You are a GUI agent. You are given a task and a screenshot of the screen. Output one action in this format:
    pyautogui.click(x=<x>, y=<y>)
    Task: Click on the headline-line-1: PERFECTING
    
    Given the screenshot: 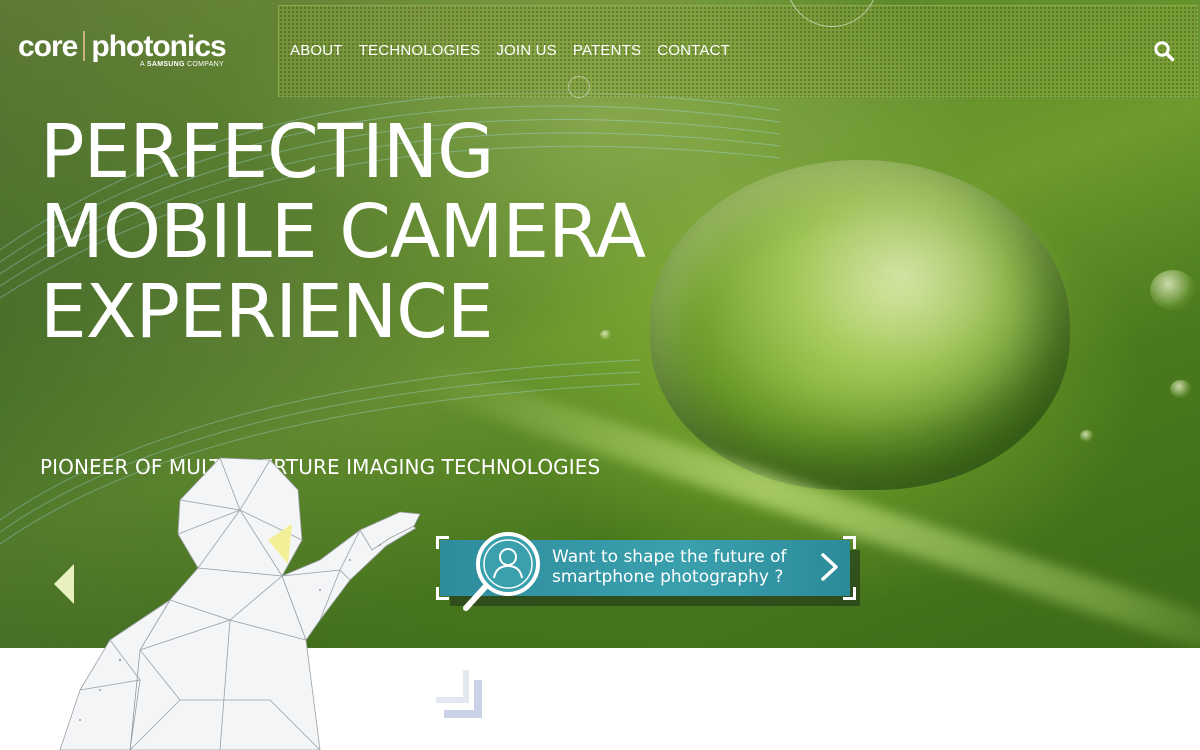 What is the action you would take?
    pyautogui.click(x=267, y=152)
    